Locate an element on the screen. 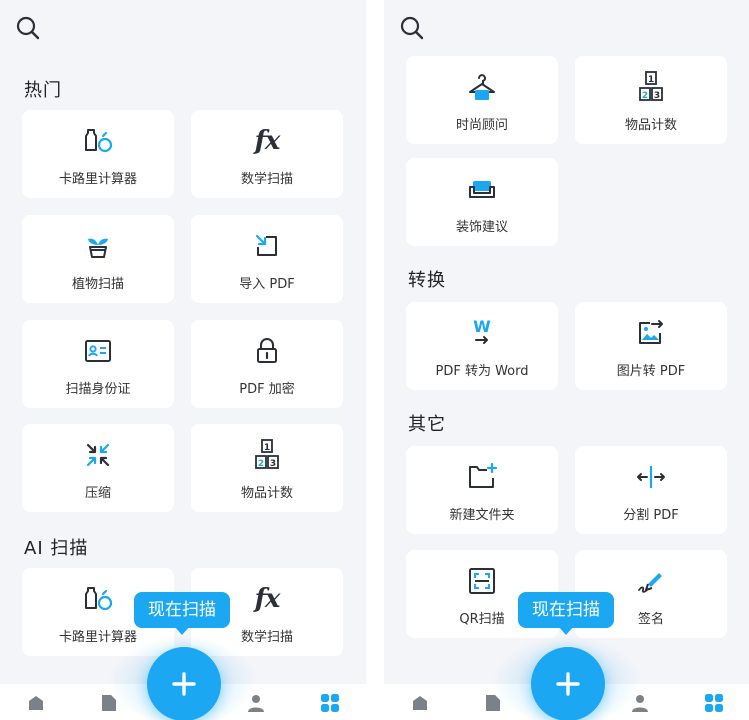 This screenshot has height=720, width=749. tool-card-label: 新建文件夹 is located at coordinates (482, 515).